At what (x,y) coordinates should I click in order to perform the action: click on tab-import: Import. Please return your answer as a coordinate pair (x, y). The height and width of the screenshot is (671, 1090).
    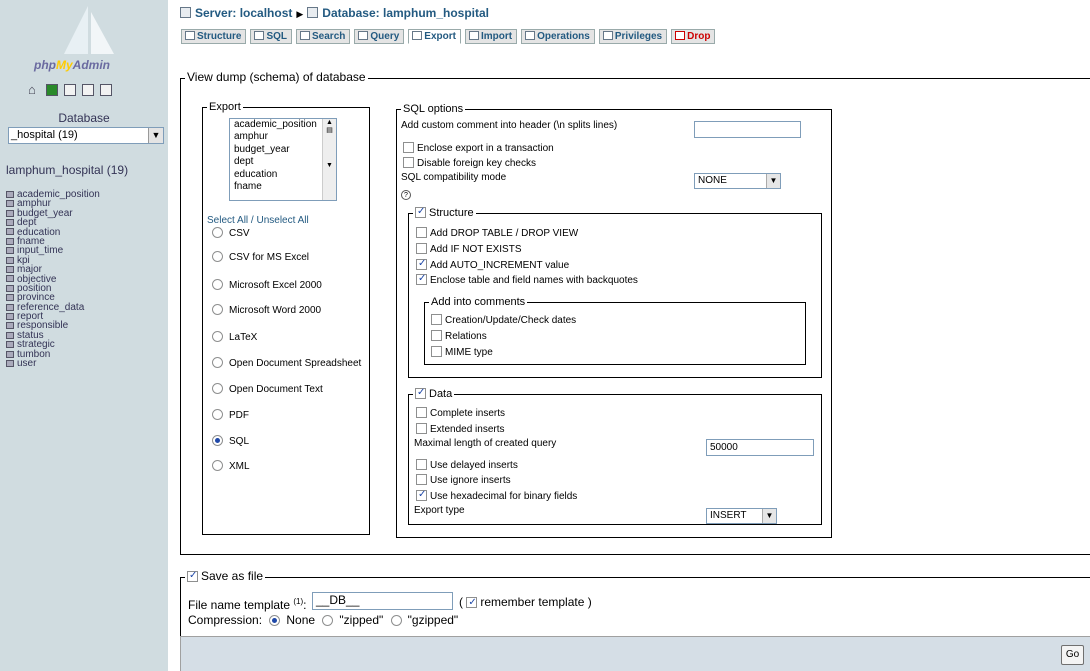
    Looking at the image, I should click on (491, 36).